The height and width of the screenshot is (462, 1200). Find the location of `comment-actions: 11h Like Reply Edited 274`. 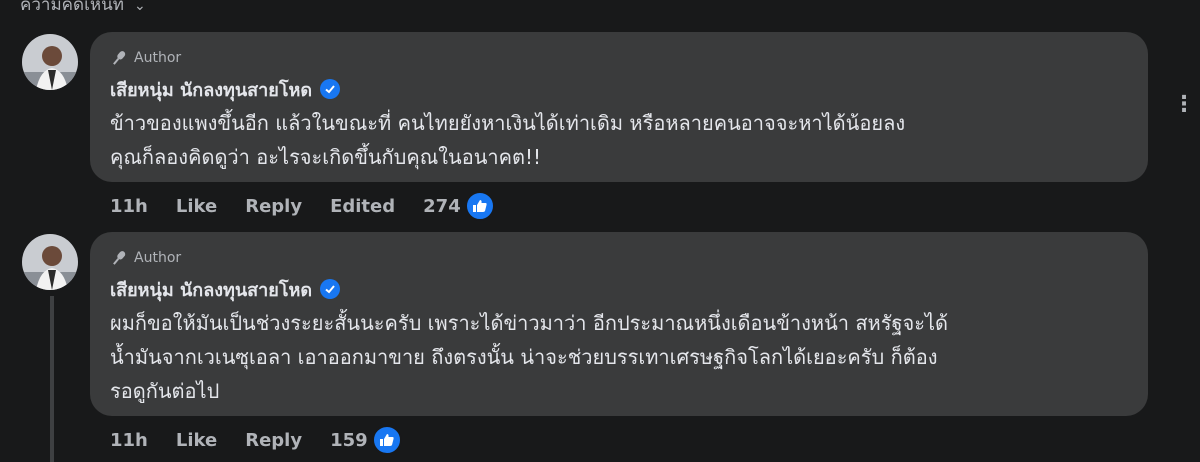

comment-actions: 11h Like Reply Edited 274 is located at coordinates (302, 206).